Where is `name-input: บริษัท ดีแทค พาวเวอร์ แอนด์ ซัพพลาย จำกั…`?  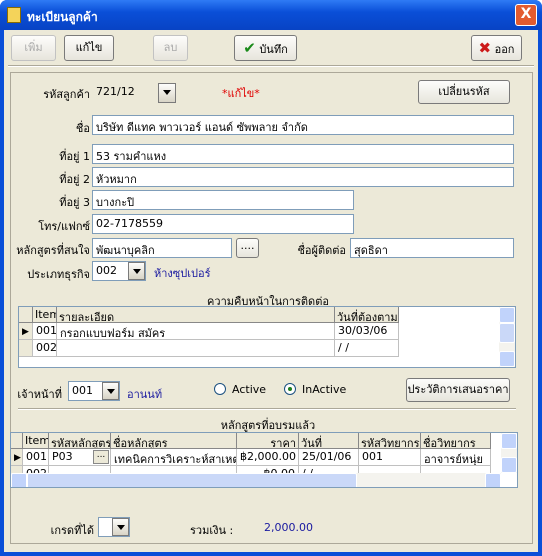
name-input: บริษัท ดีแทค พาวเวอร์ แอนด์ ซัพพลาย จำกั… is located at coordinates (303, 125).